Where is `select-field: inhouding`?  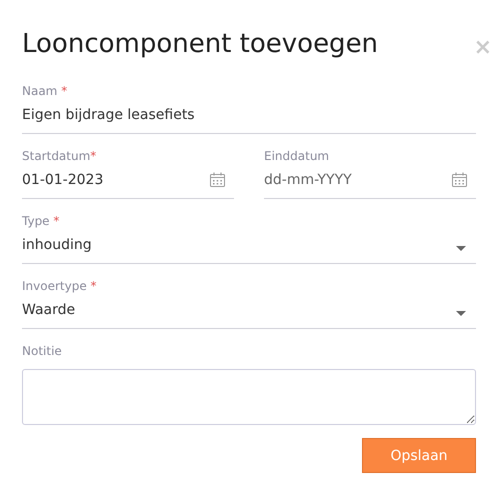 select-field: inhouding is located at coordinates (239, 245).